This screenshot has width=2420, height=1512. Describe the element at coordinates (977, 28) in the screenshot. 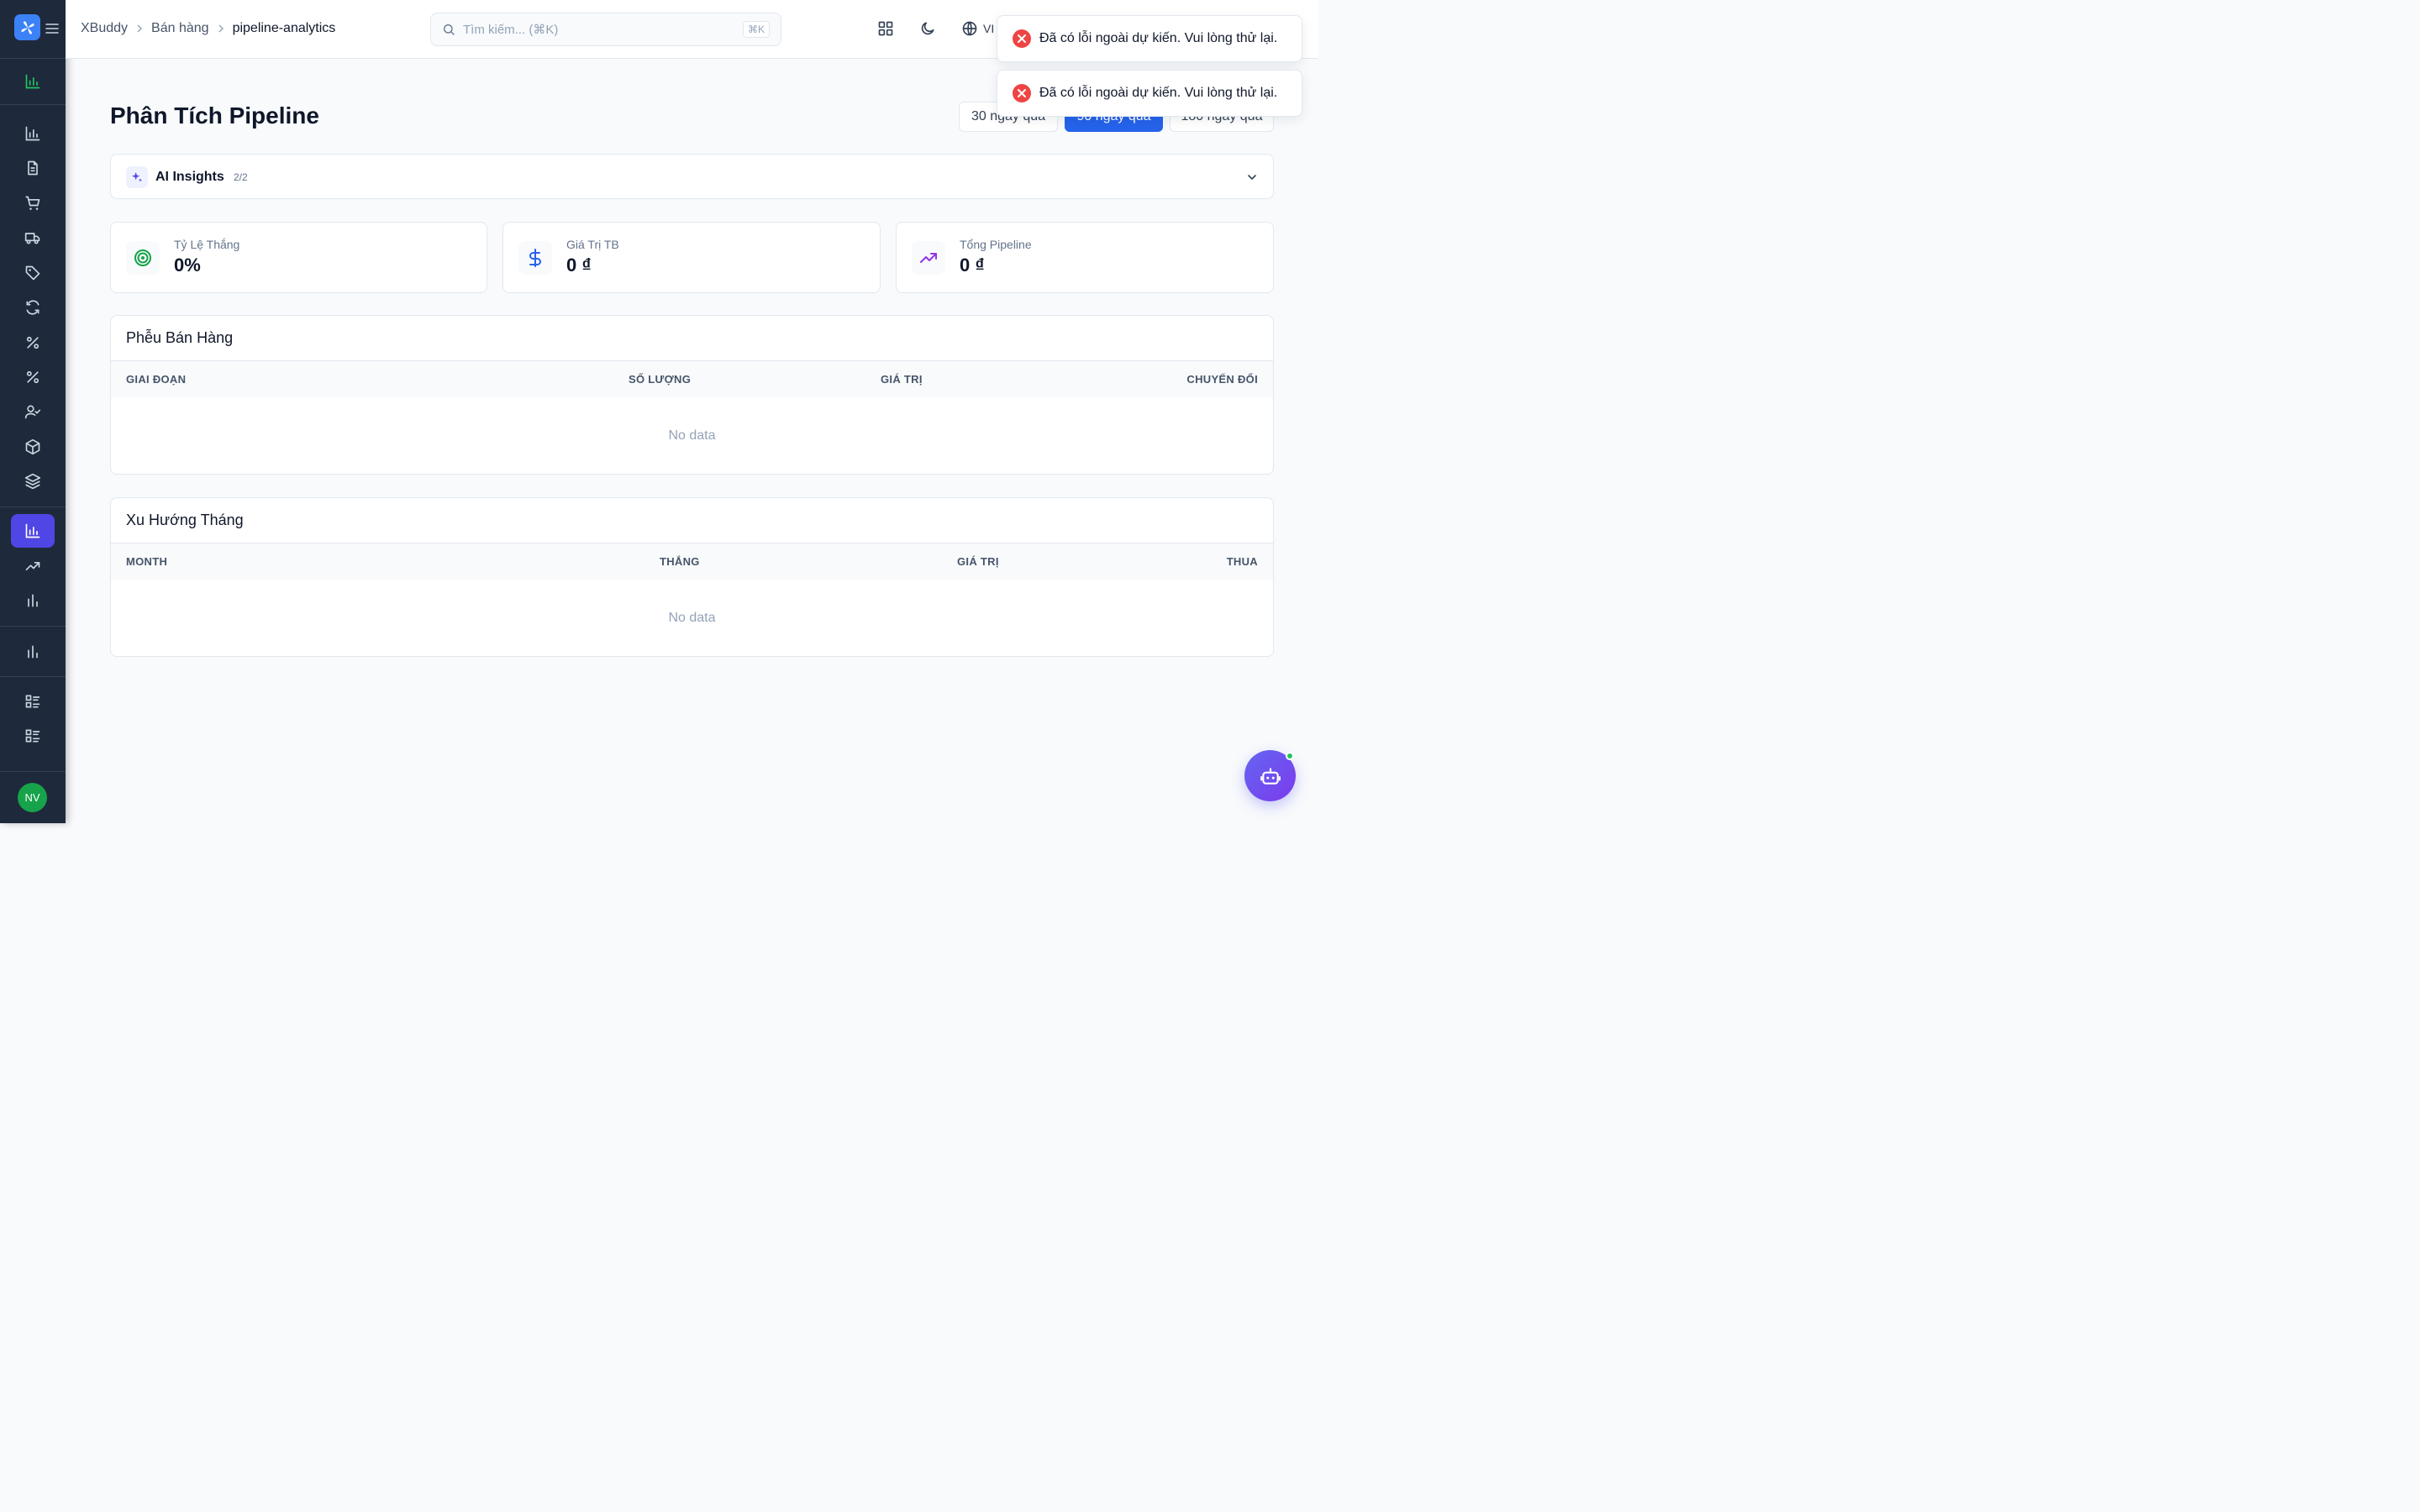

I see `language-switcher: VI` at that location.